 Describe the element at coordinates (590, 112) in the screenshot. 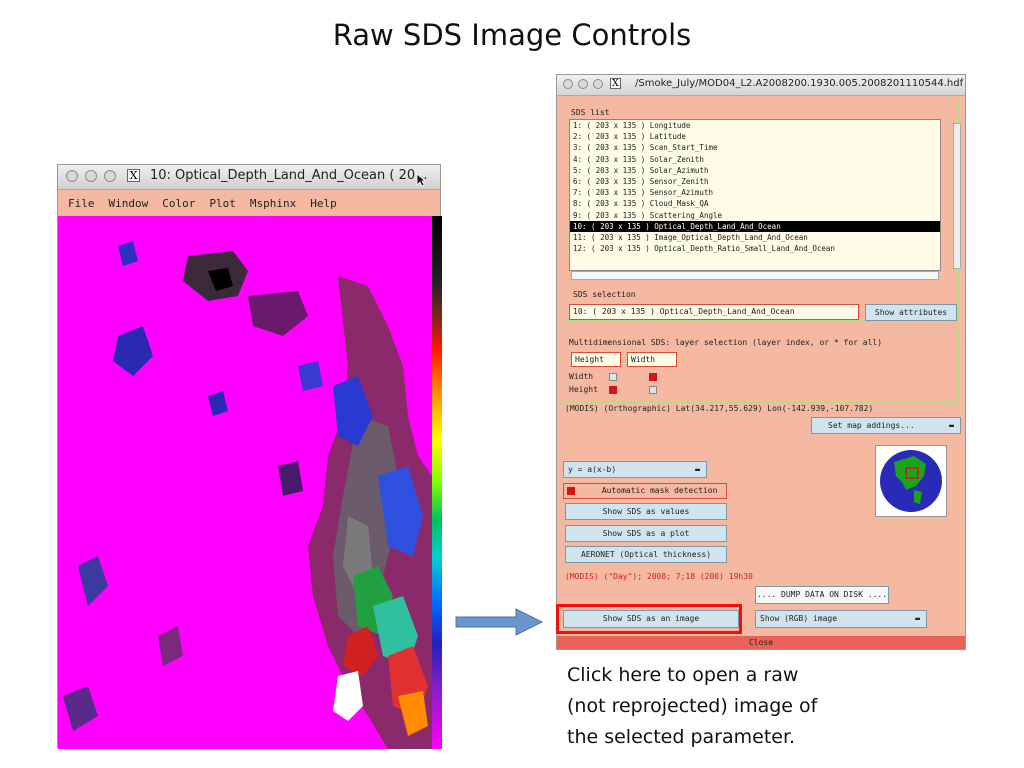

I see `sds-list-label: SDS list` at that location.